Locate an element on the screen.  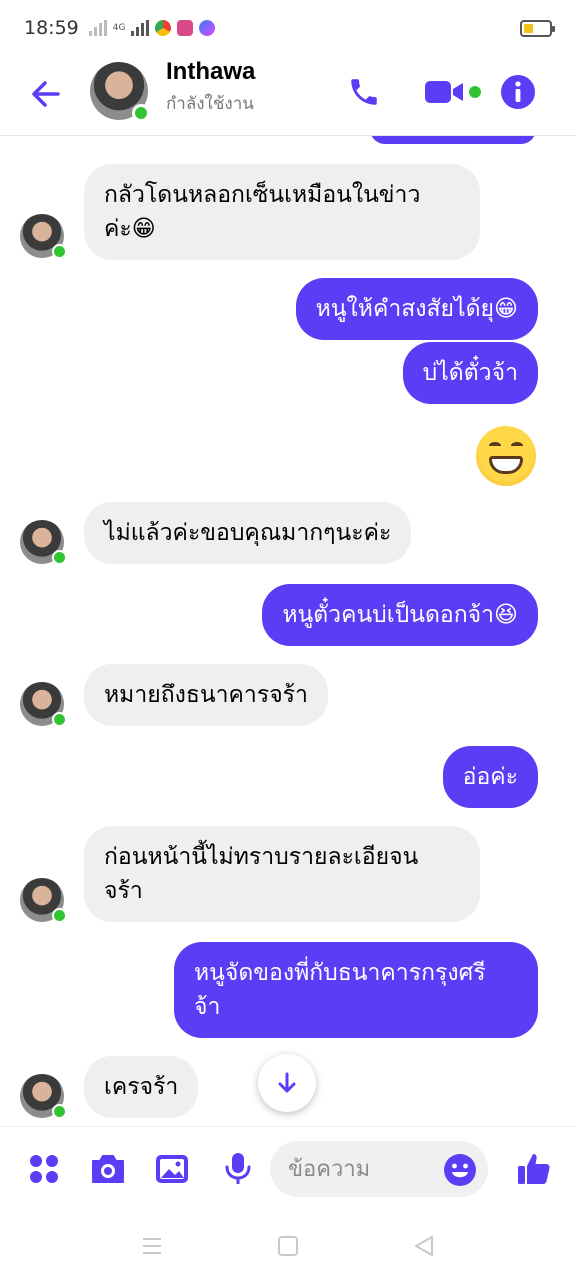
status-icons: 4G is located at coordinates (152, 28).